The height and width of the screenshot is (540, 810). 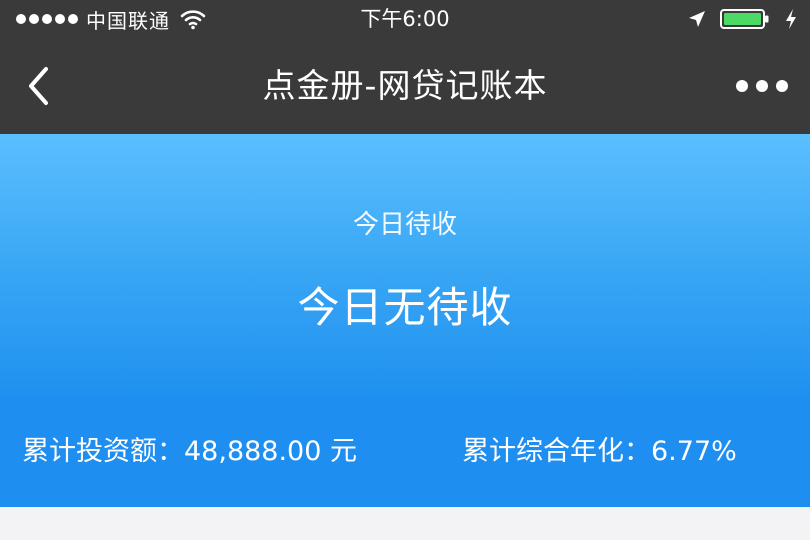 I want to click on annualized-rate-stat: 累计综合年化：6.77%, so click(x=599, y=451).